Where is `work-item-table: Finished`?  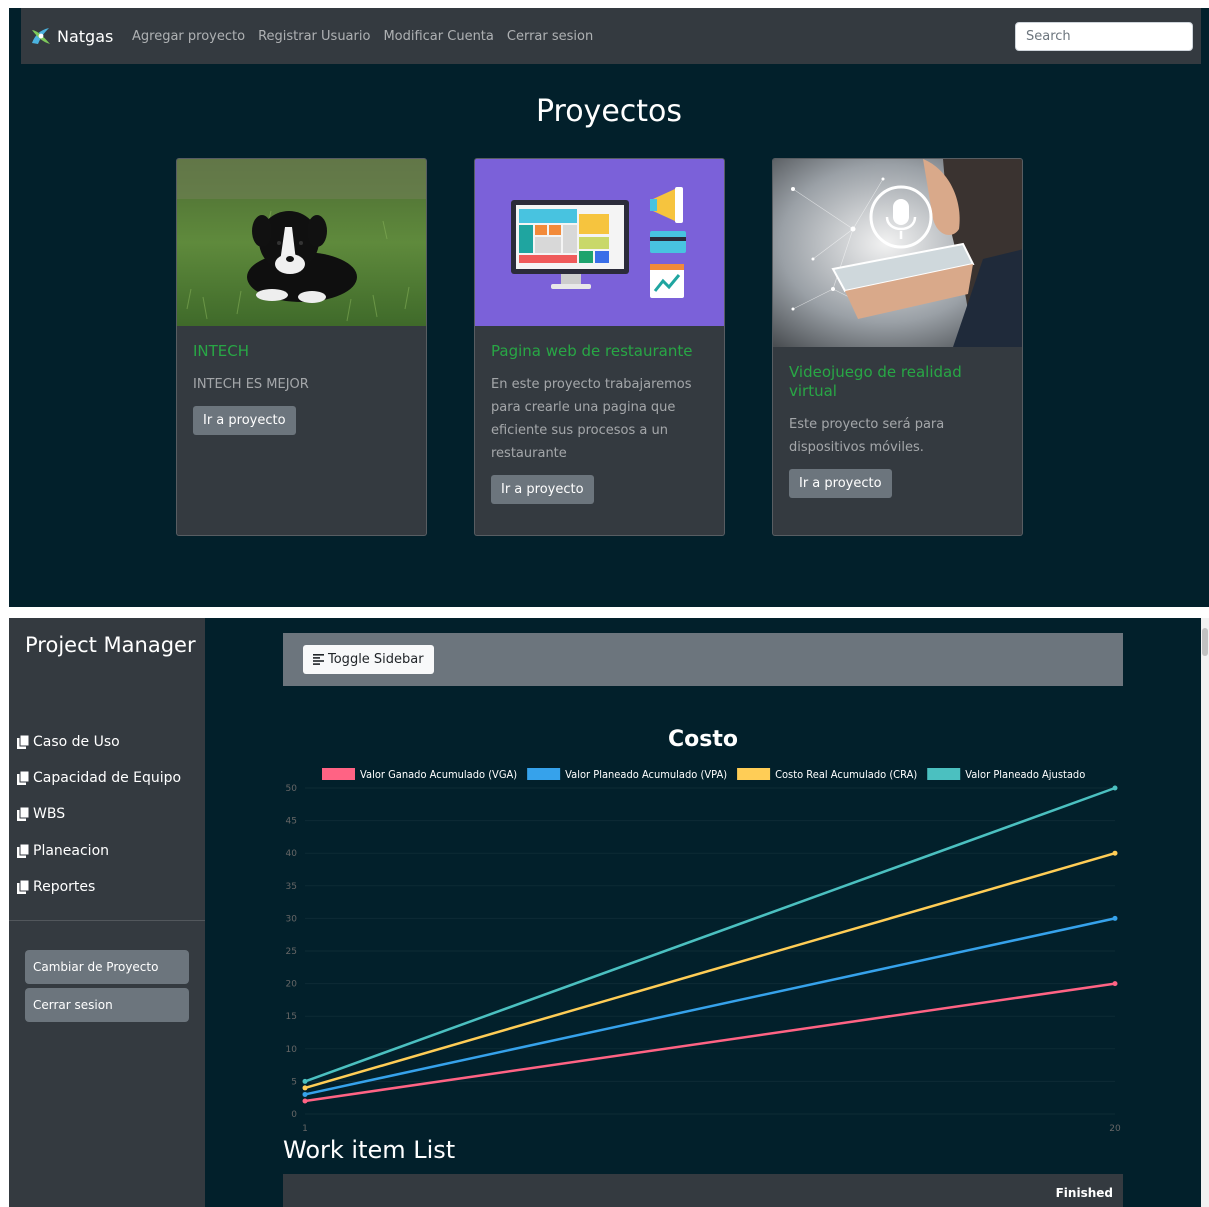
work-item-table: Finished is located at coordinates (703, 1190).